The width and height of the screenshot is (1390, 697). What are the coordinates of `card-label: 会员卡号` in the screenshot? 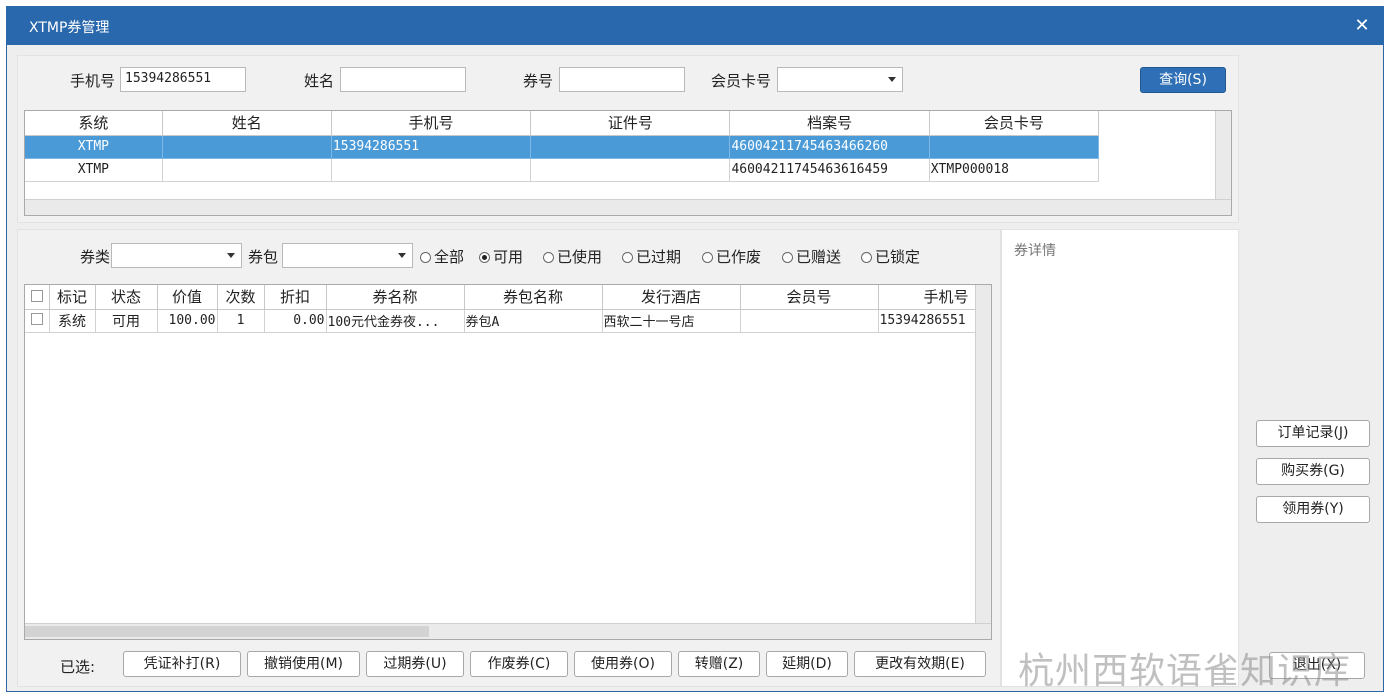 It's located at (741, 81).